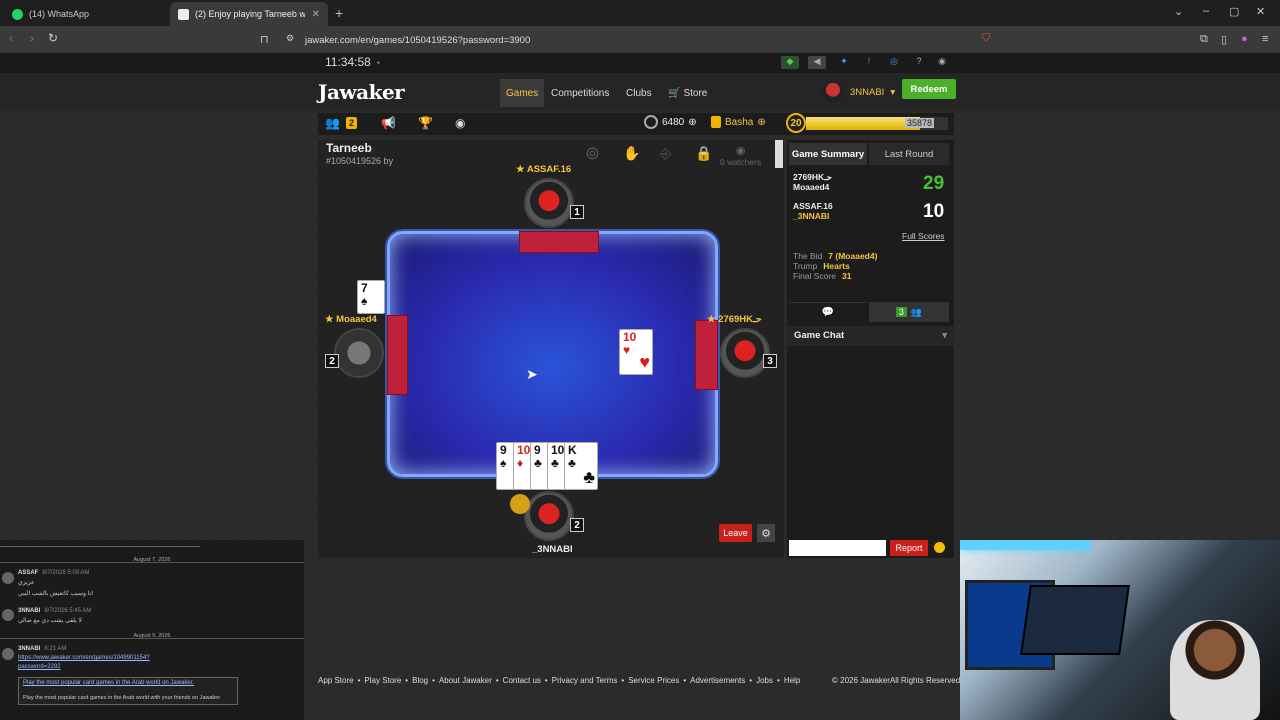 This screenshot has width=1280, height=720. What do you see at coordinates (339, 13) in the screenshot?
I see `new-tab-button: +` at bounding box center [339, 13].